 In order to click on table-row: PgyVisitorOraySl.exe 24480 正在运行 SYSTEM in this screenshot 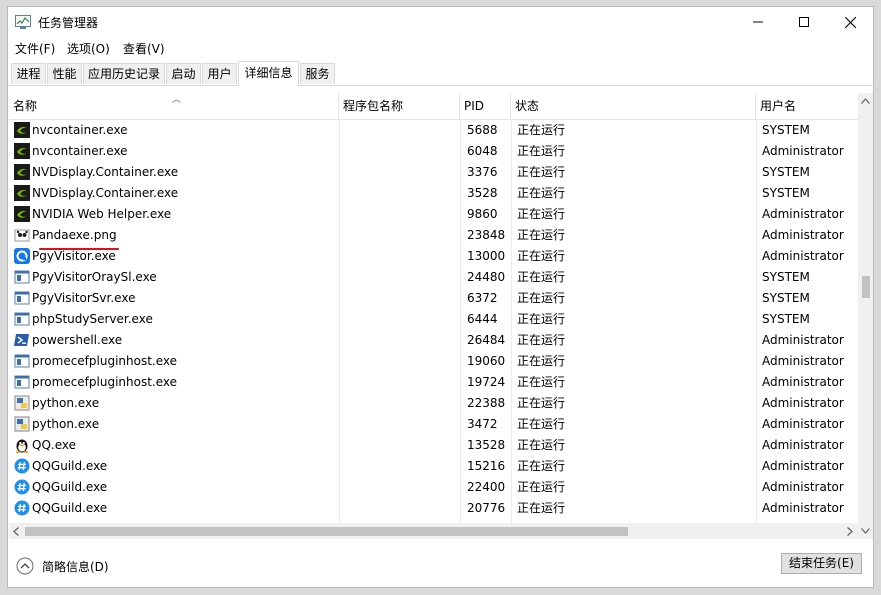, I will do `click(434, 277)`.